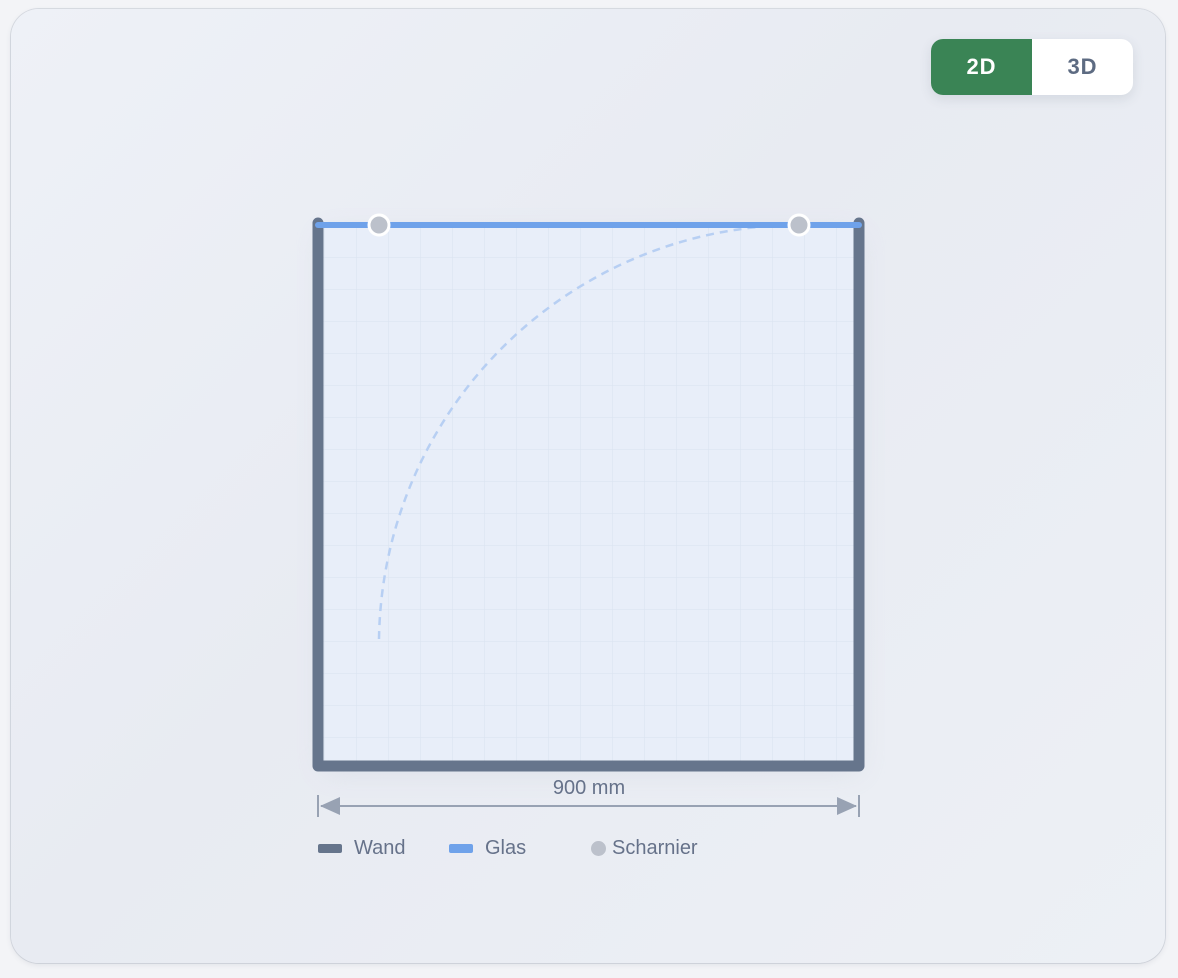 Image resolution: width=1178 pixels, height=978 pixels. Describe the element at coordinates (655, 847) in the screenshot. I see `legend-hinge-label: Scharnier` at that location.